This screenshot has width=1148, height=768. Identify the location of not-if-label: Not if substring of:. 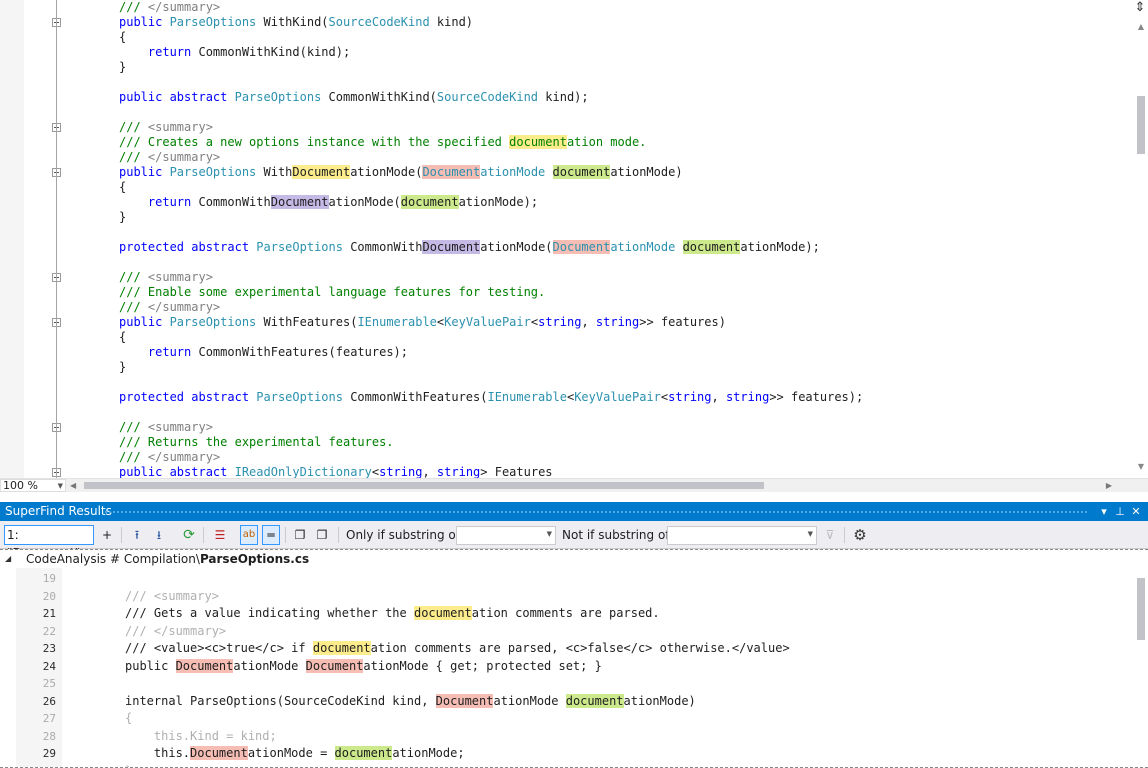
(618, 535).